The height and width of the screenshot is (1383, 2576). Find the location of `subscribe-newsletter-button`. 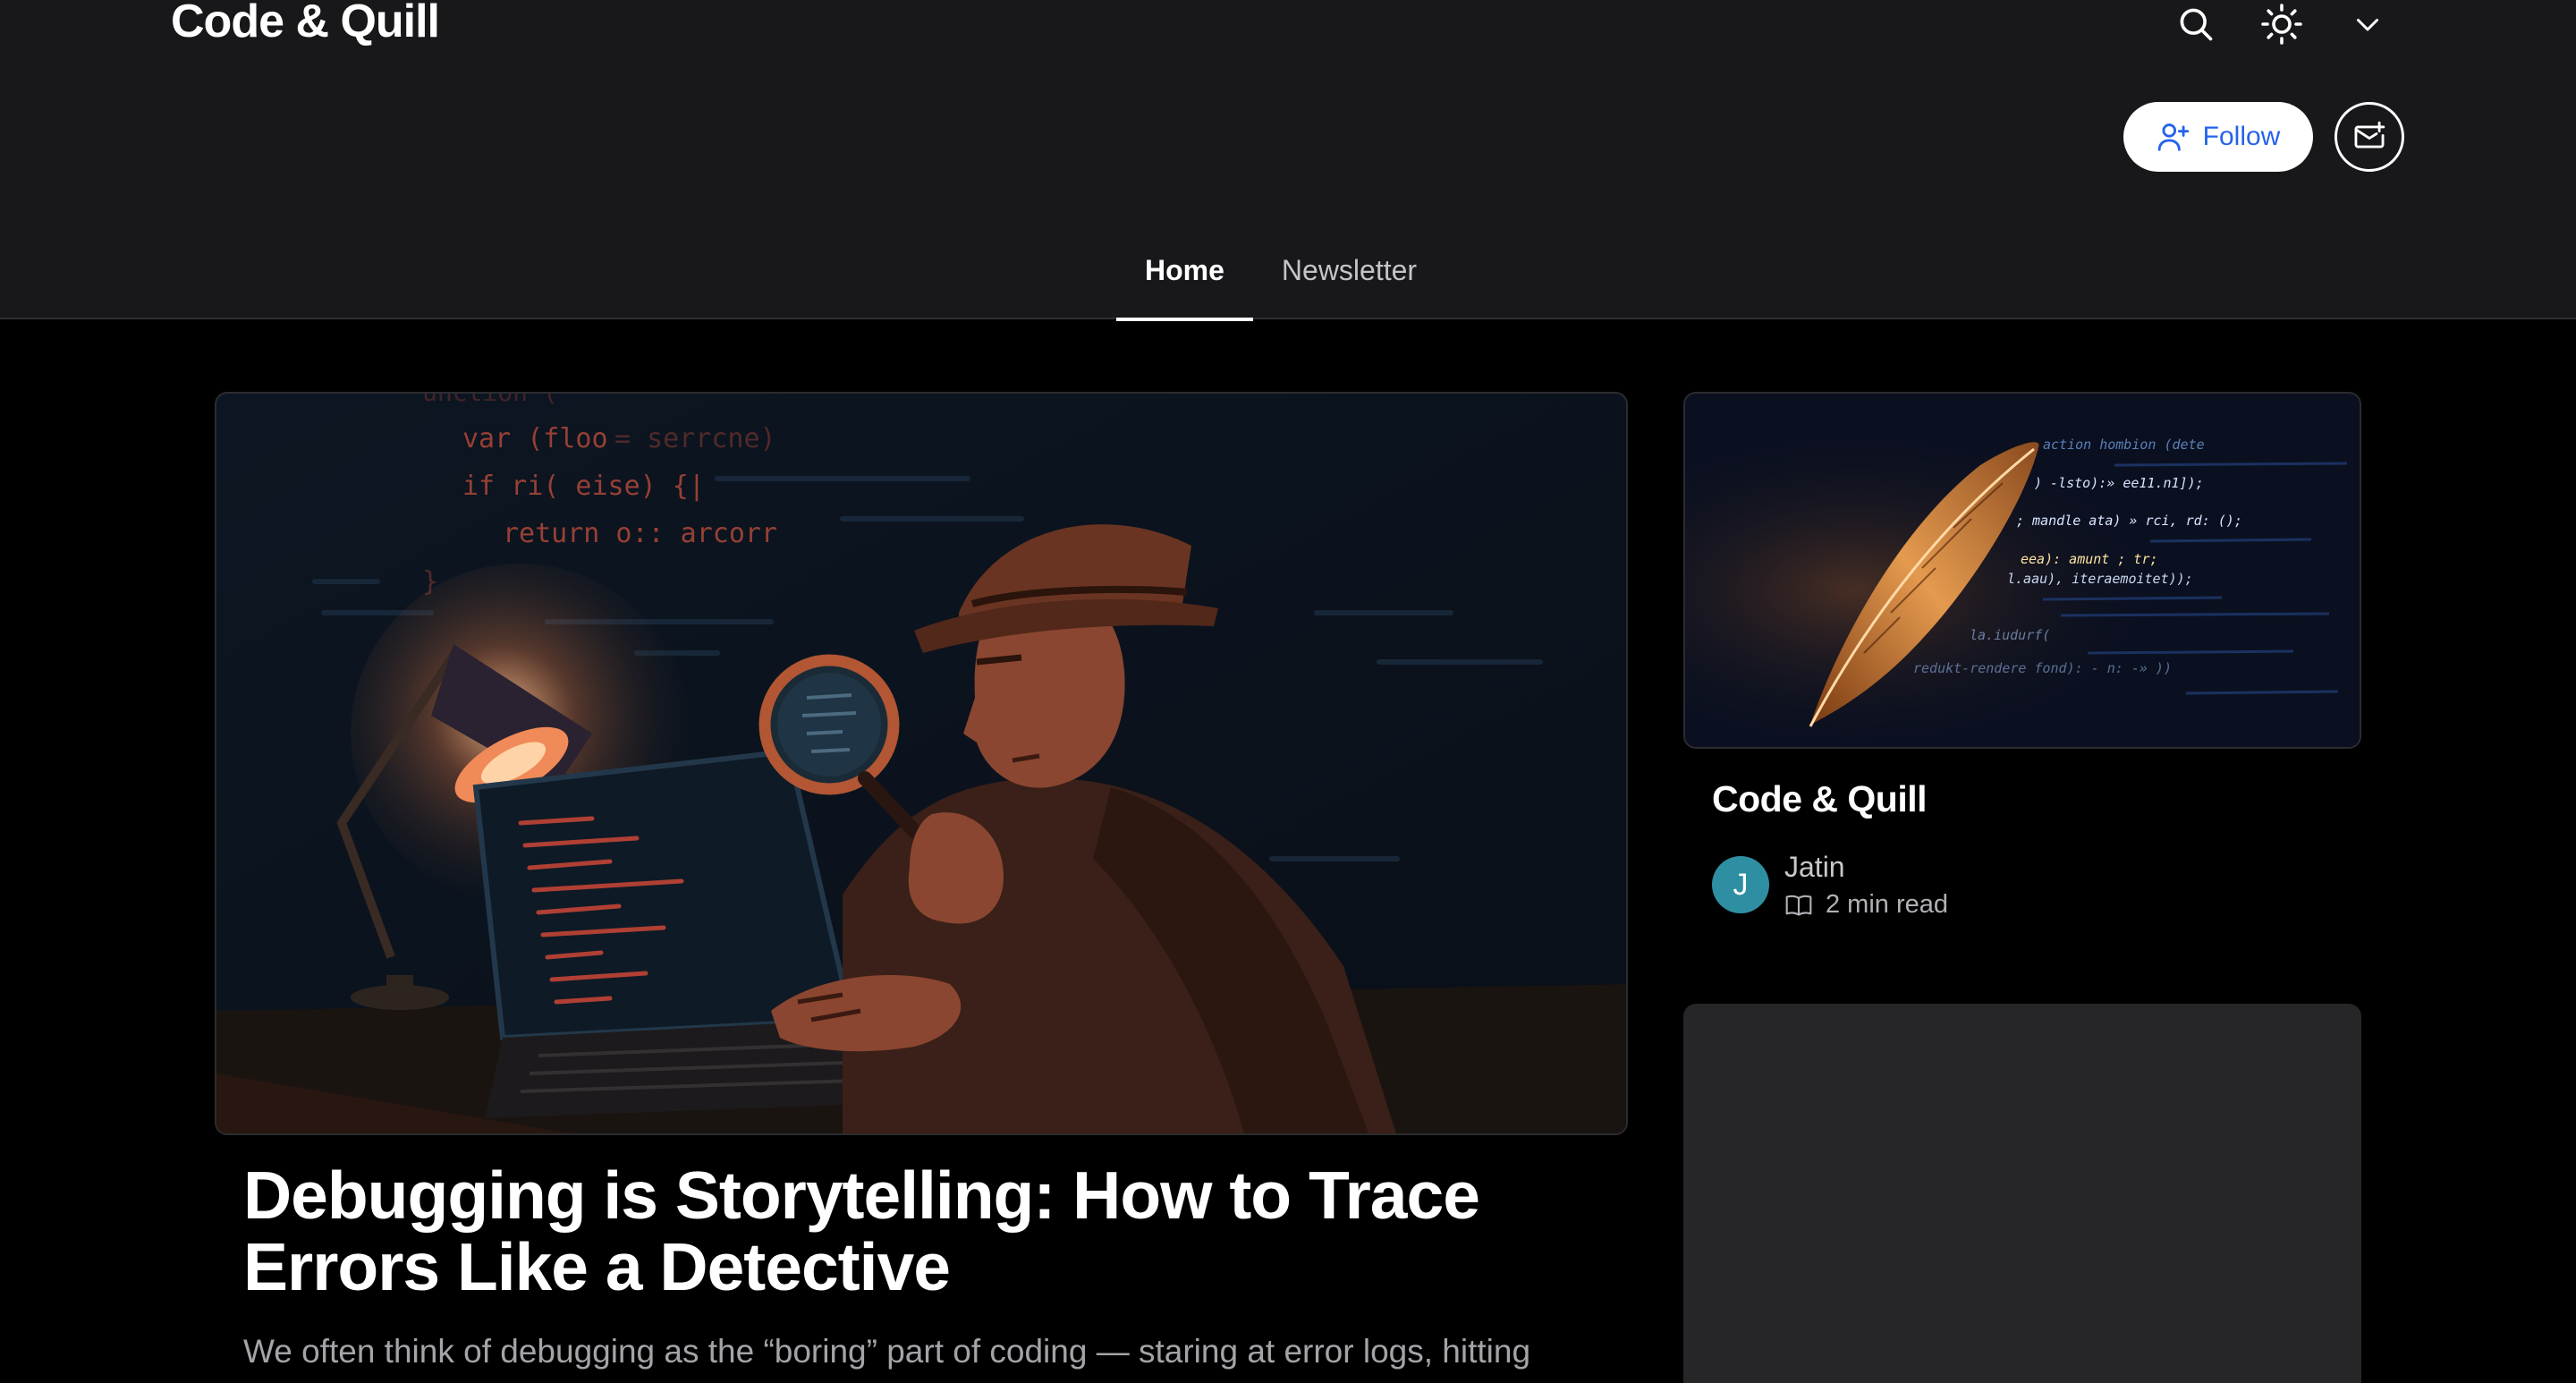

subscribe-newsletter-button is located at coordinates (2369, 137).